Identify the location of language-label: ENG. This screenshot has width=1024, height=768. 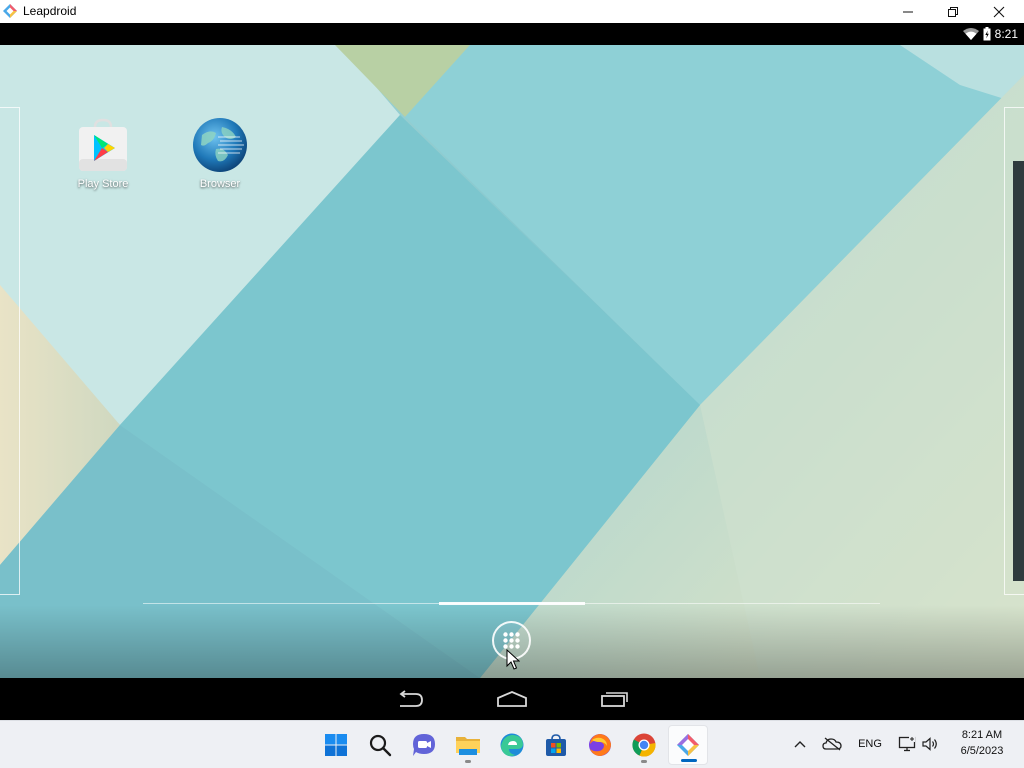
(870, 744).